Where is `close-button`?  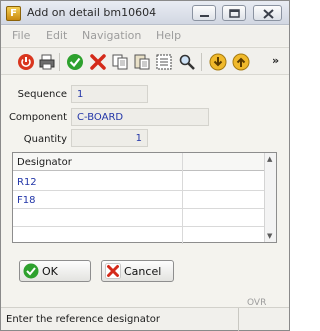 close-button is located at coordinates (267, 13).